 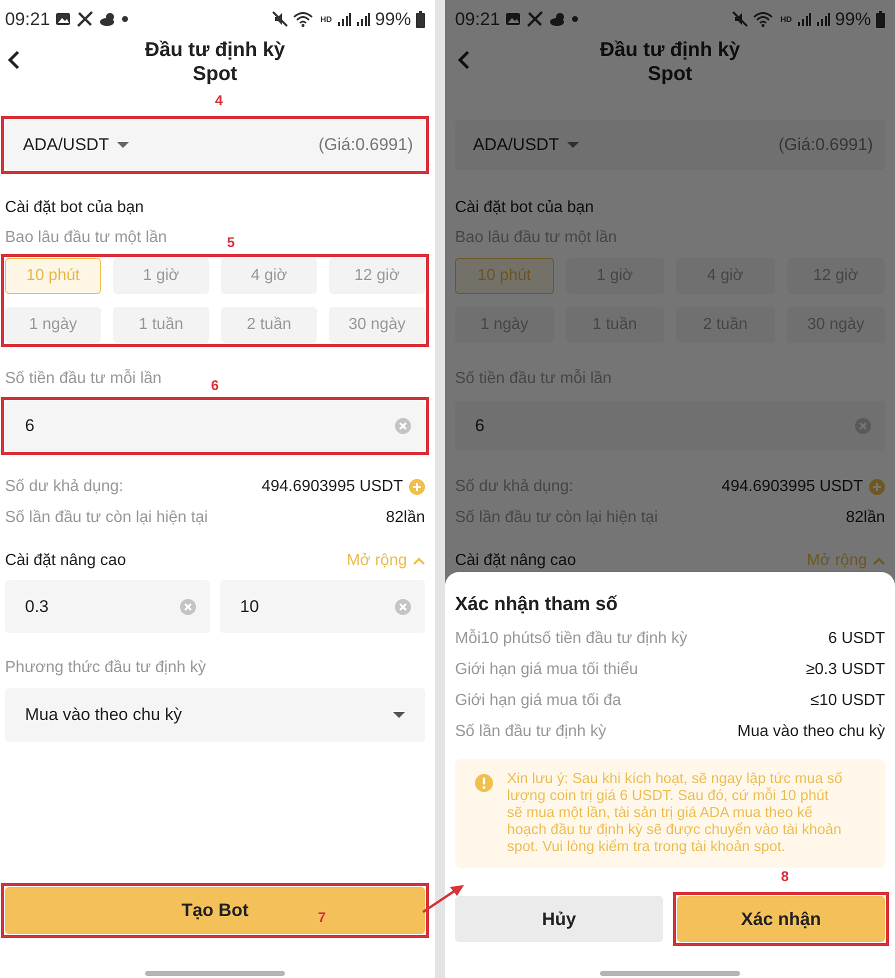 What do you see at coordinates (322, 917) in the screenshot?
I see `step-number: 7` at bounding box center [322, 917].